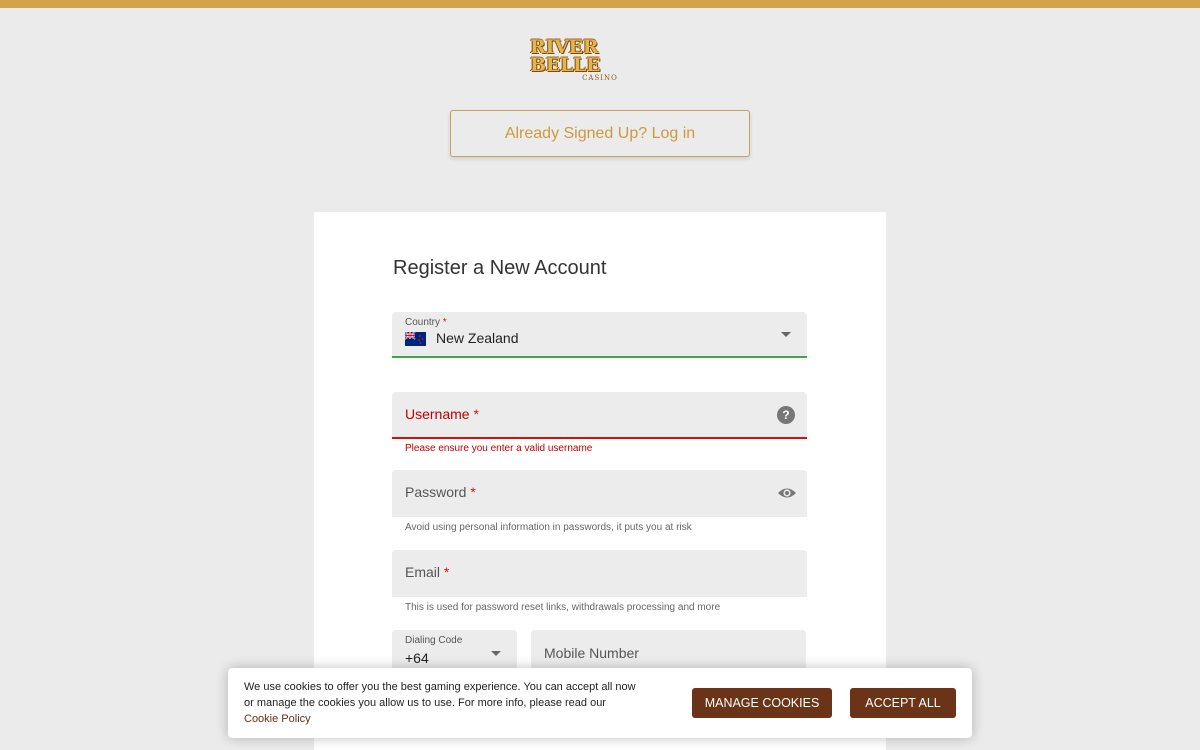  I want to click on dialing-code-value: +64, so click(417, 658).